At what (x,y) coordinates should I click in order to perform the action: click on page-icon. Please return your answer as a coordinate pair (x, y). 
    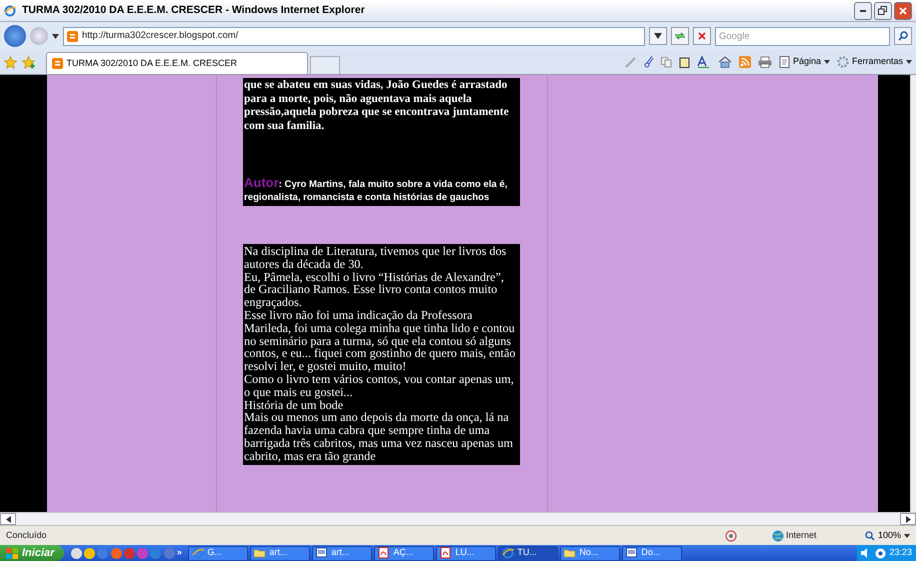
    Looking at the image, I should click on (784, 62).